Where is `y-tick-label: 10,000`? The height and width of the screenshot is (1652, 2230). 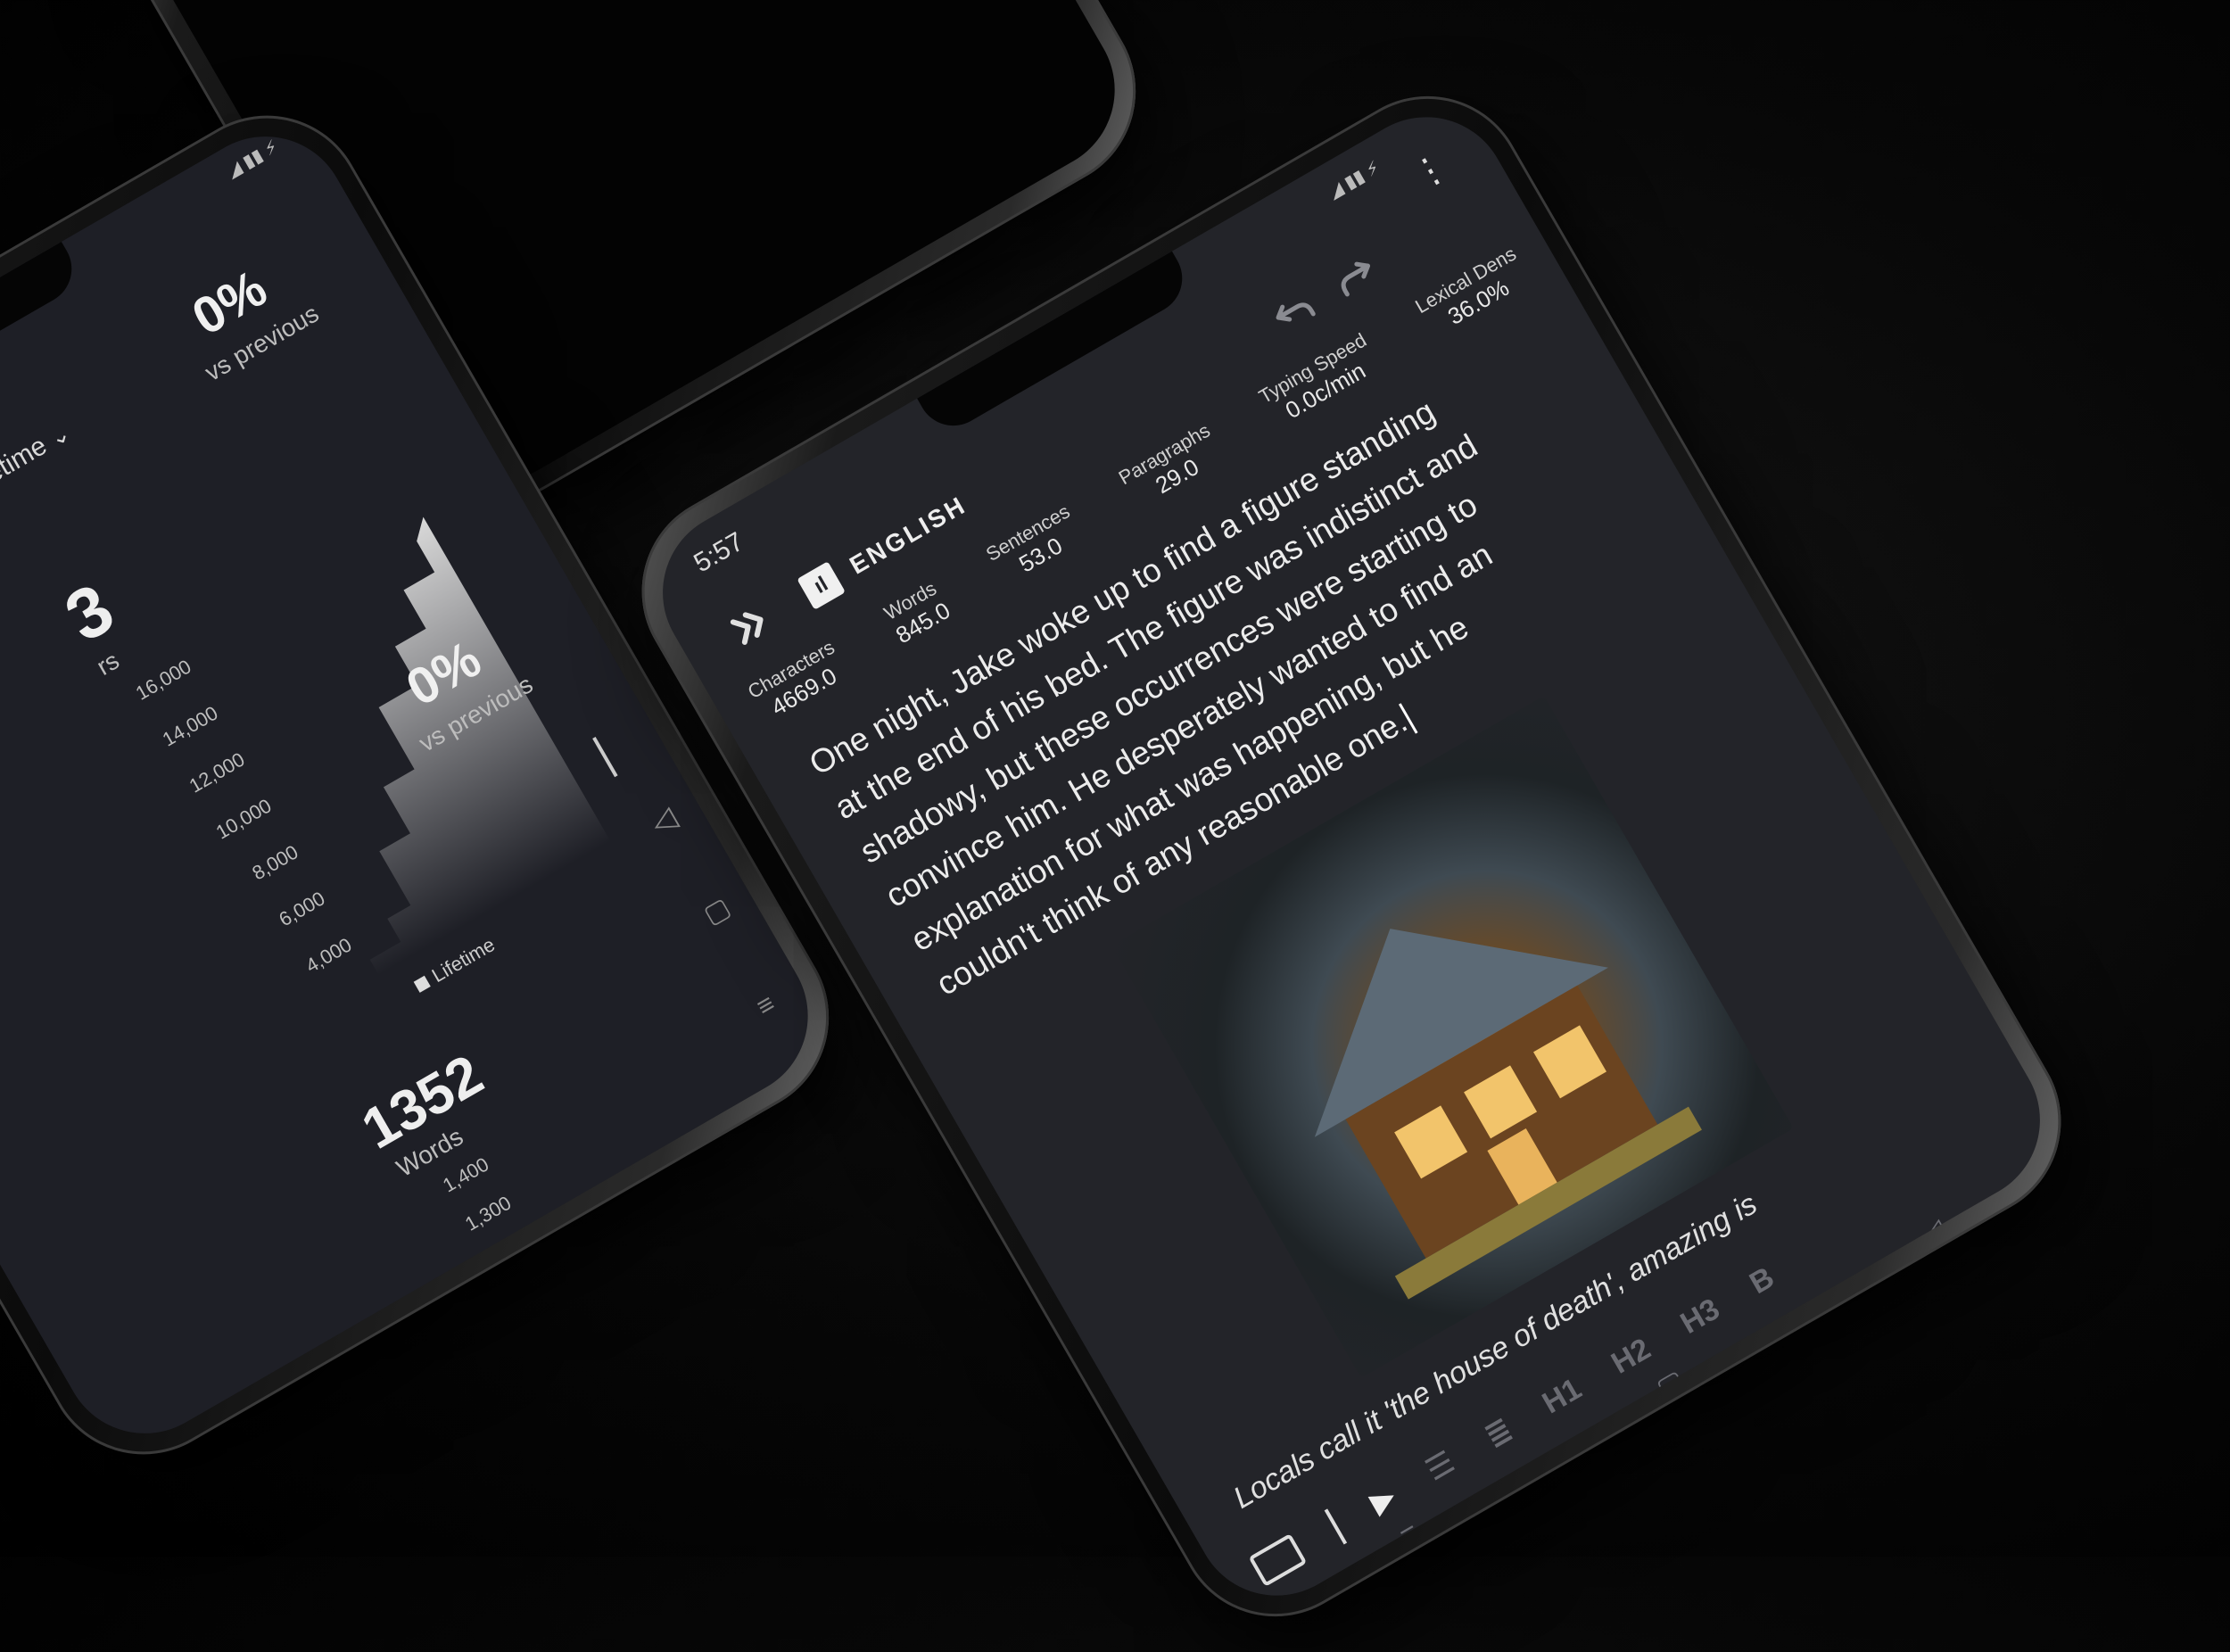
y-tick-label: 10,000 is located at coordinates (243, 819).